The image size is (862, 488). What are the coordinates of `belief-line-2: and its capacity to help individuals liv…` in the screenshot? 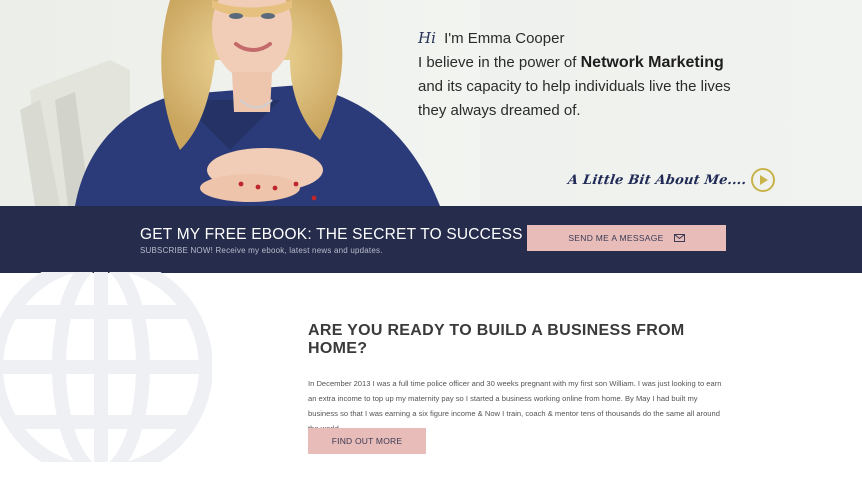 It's located at (574, 86).